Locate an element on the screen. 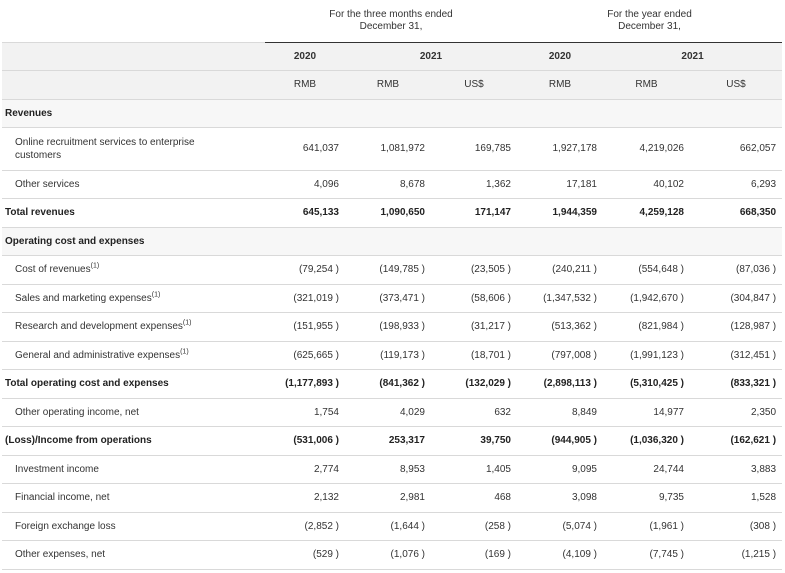 This screenshot has width=785, height=573. row-label-text: Investment income is located at coordinates (57, 469).